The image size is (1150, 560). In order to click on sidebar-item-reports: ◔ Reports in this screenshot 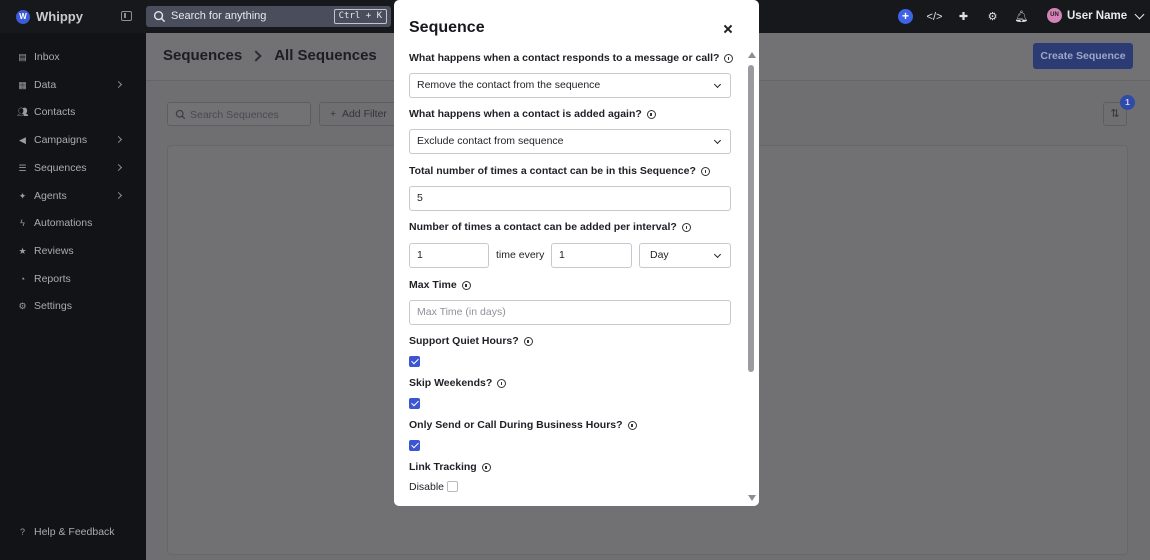, I will do `click(73, 279)`.